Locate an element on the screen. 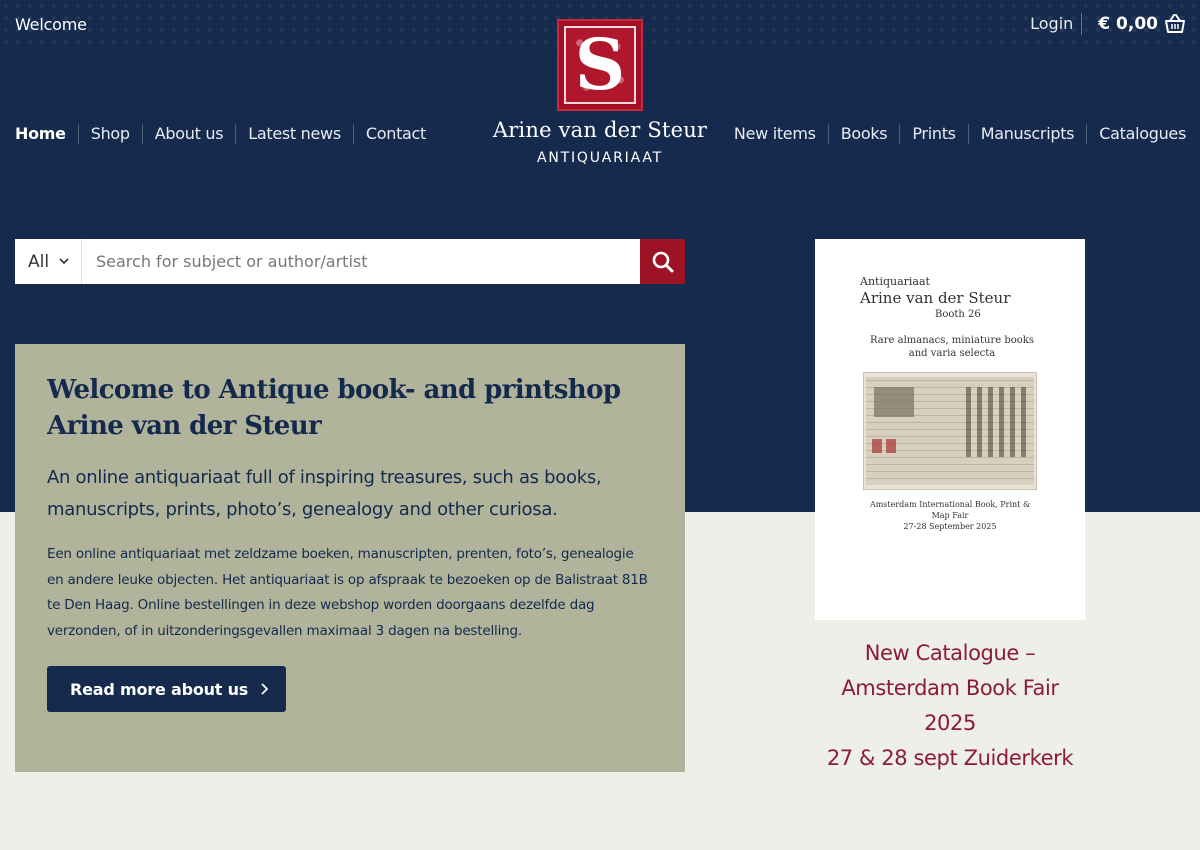  logo: S is located at coordinates (600, 65).